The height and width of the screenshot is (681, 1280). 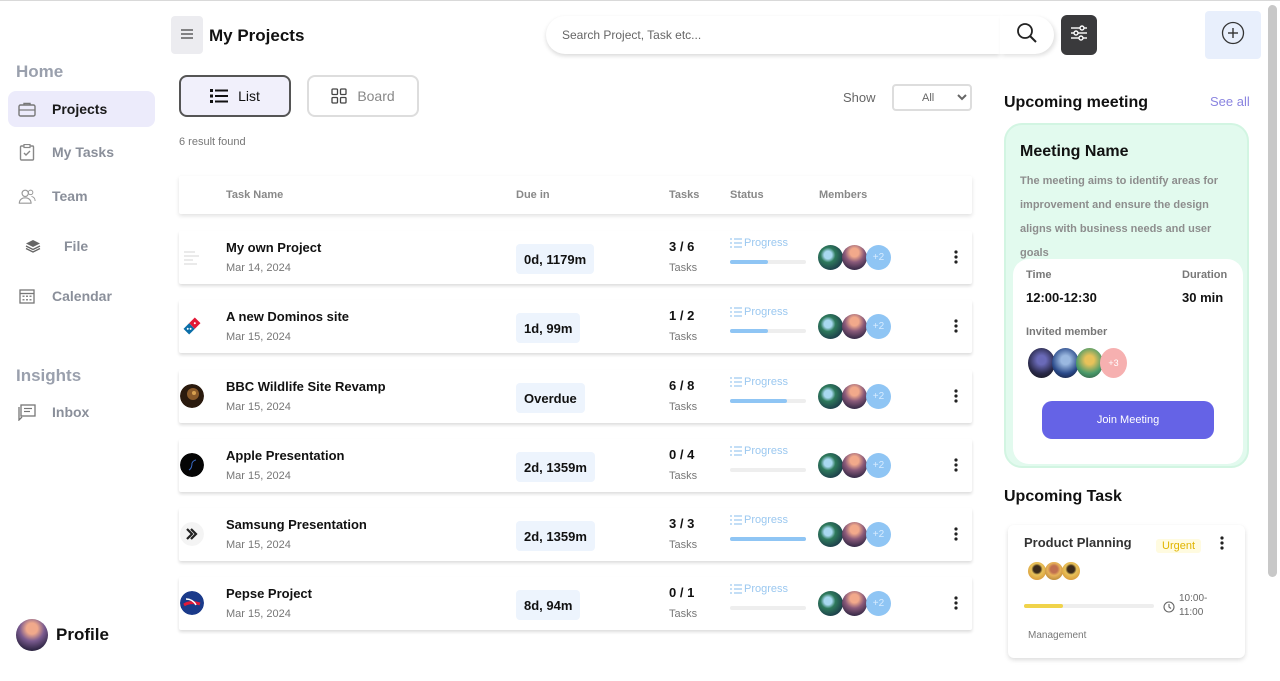 What do you see at coordinates (682, 454) in the screenshot?
I see `task-count: 0 / 4` at bounding box center [682, 454].